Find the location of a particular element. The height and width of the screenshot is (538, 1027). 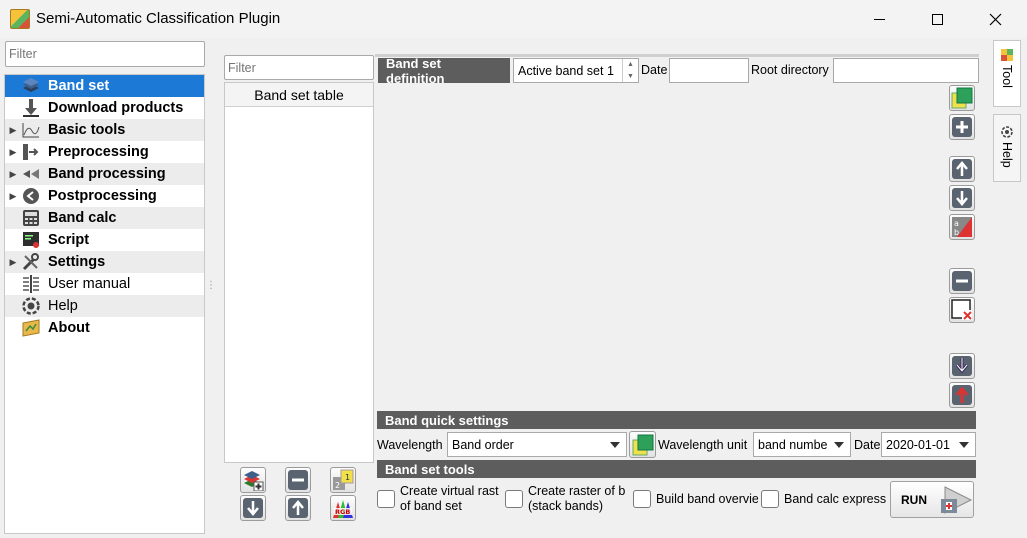

wavelength-label: Wavelength is located at coordinates (410, 445).